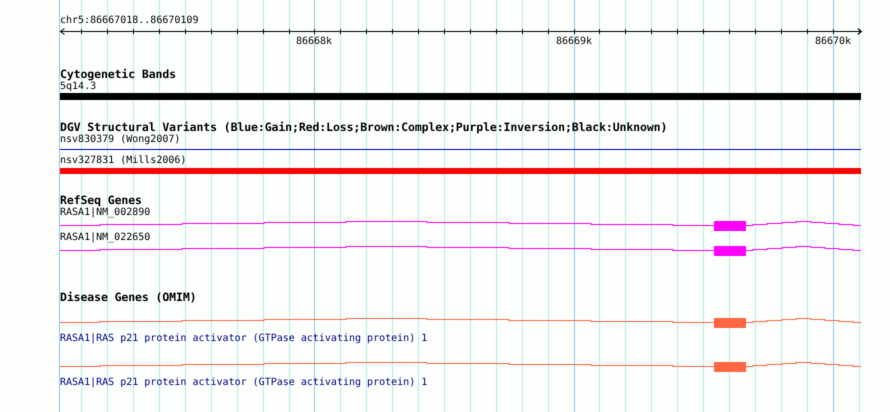 The height and width of the screenshot is (412, 890). What do you see at coordinates (118, 74) in the screenshot?
I see `track-title: Cytogenetic Bands` at bounding box center [118, 74].